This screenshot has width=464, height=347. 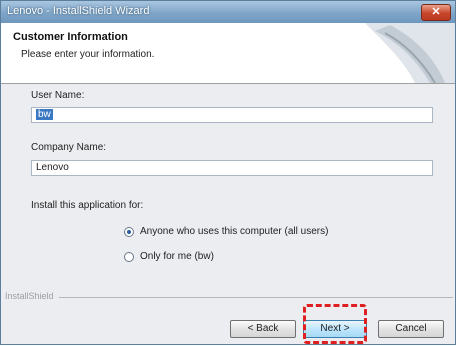 I want to click on next-button-highlight, so click(x=335, y=324).